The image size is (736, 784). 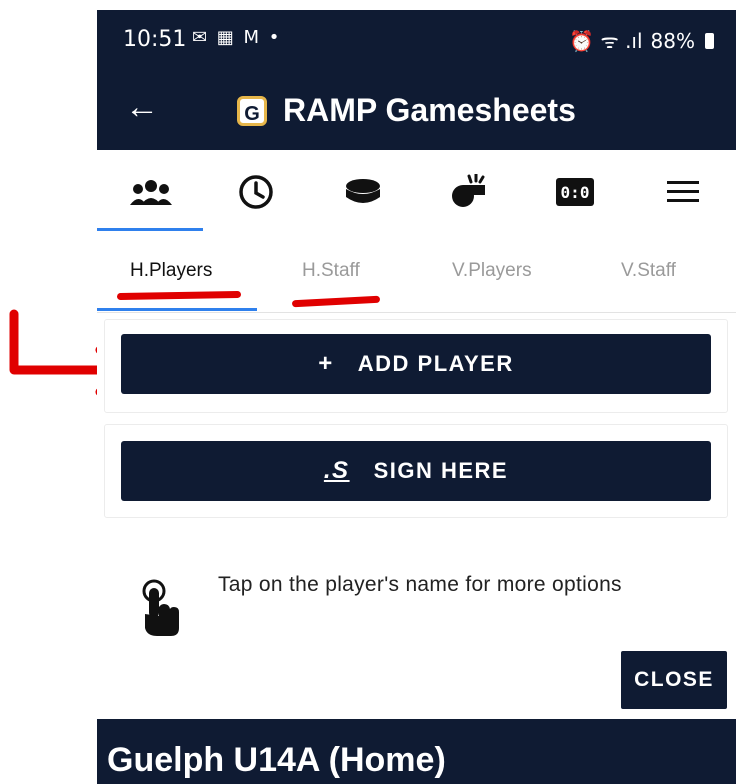 I want to click on tab-h-staff: H.Staff, so click(x=331, y=271).